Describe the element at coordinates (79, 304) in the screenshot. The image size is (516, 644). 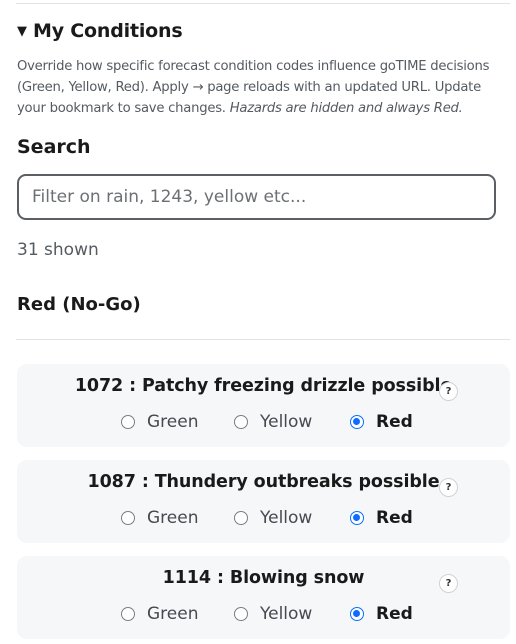
I see `group-heading-red: Red (No-Go)` at that location.